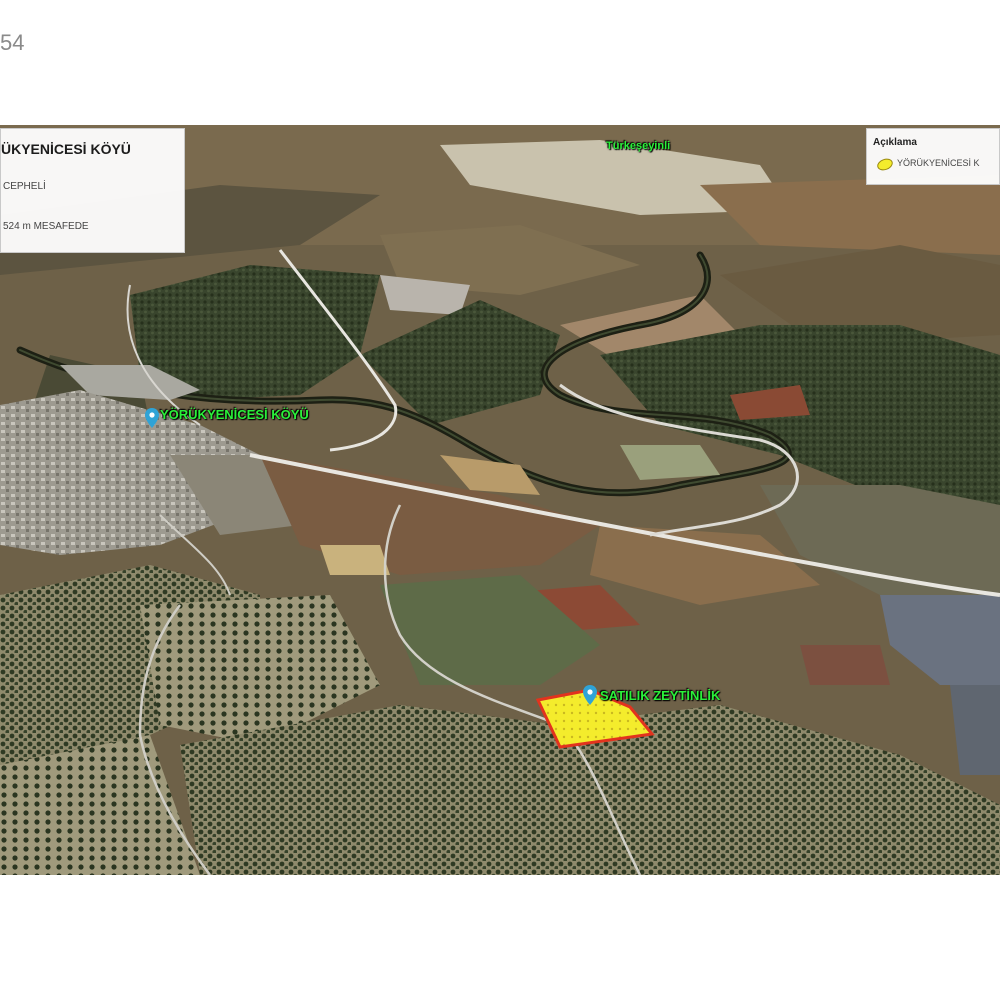 Image resolution: width=1000 pixels, height=1000 pixels. What do you see at coordinates (938, 163) in the screenshot?
I see `legend-item-label: YÖRÜKYENİCESİ K` at bounding box center [938, 163].